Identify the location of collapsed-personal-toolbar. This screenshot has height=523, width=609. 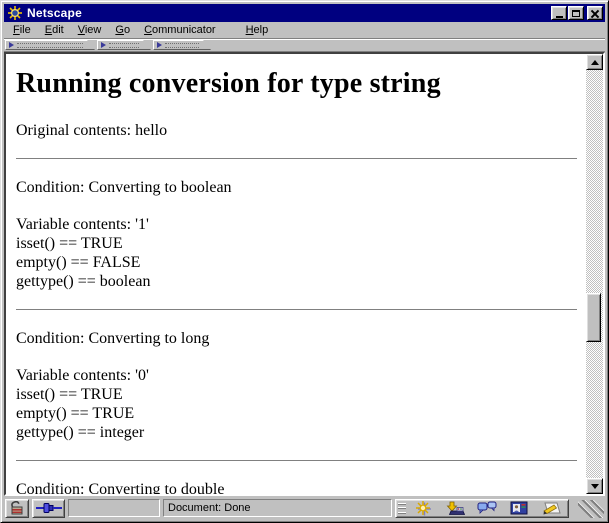
(182, 45).